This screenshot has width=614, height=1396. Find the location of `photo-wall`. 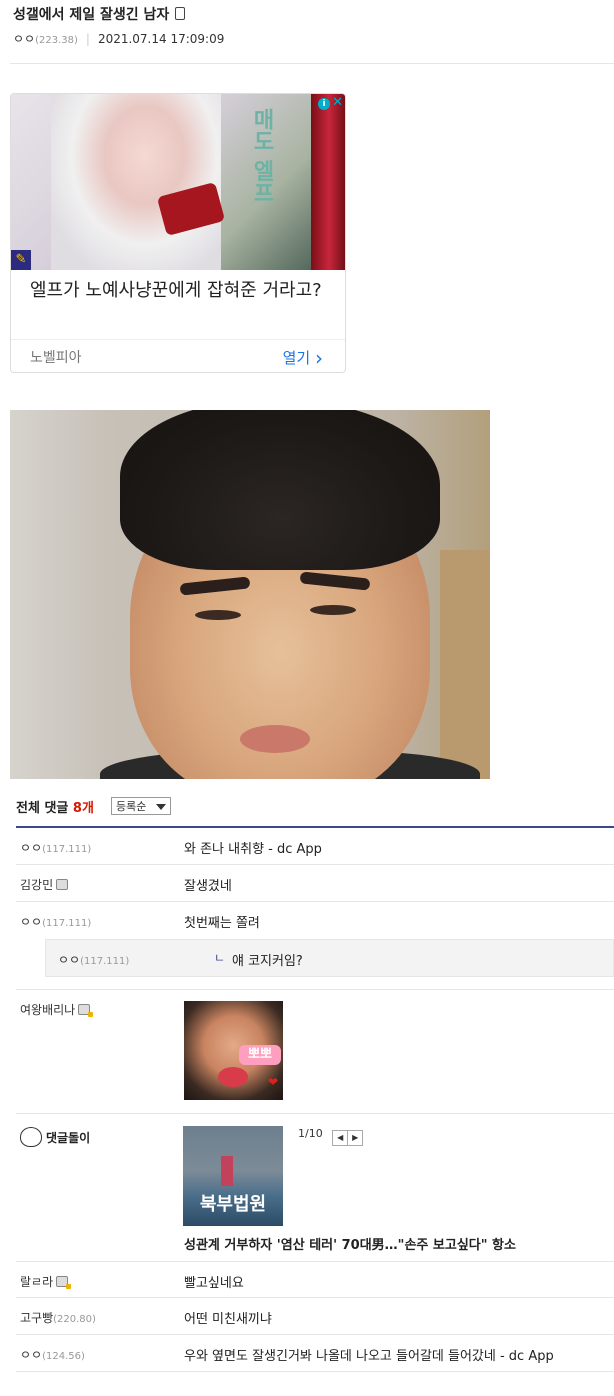

photo-wall is located at coordinates (465, 664).